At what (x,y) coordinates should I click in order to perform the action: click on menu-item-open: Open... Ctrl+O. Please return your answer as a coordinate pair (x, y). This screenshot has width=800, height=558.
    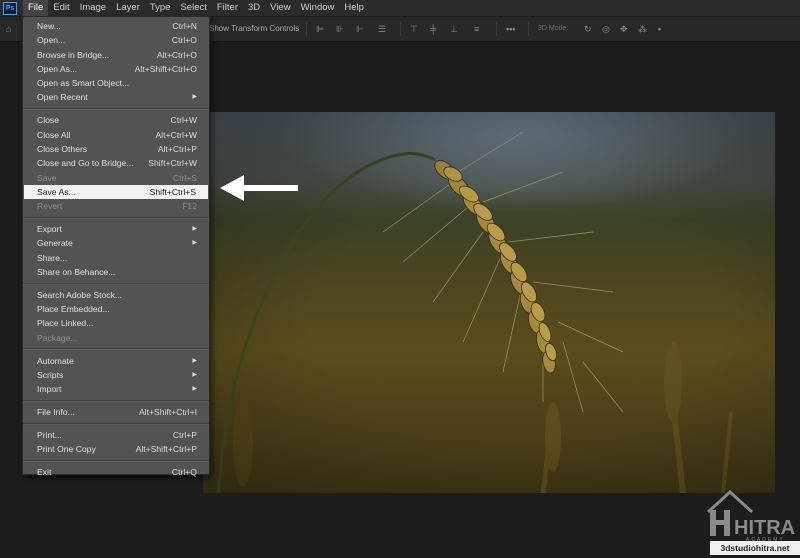
    Looking at the image, I should click on (116, 40).